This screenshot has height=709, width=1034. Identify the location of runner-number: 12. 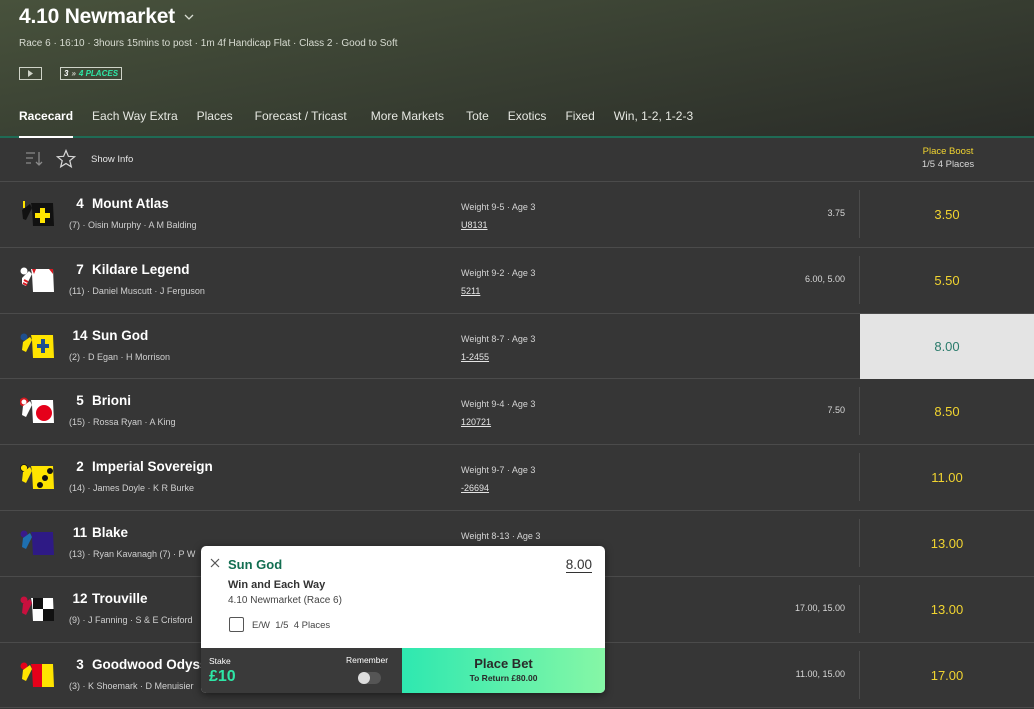
(80, 598).